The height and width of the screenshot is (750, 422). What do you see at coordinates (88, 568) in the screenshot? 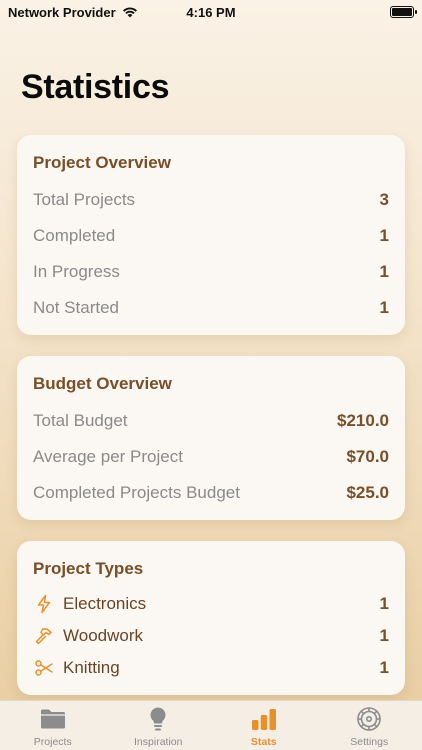
I see `project-types-title: Project Types` at bounding box center [88, 568].